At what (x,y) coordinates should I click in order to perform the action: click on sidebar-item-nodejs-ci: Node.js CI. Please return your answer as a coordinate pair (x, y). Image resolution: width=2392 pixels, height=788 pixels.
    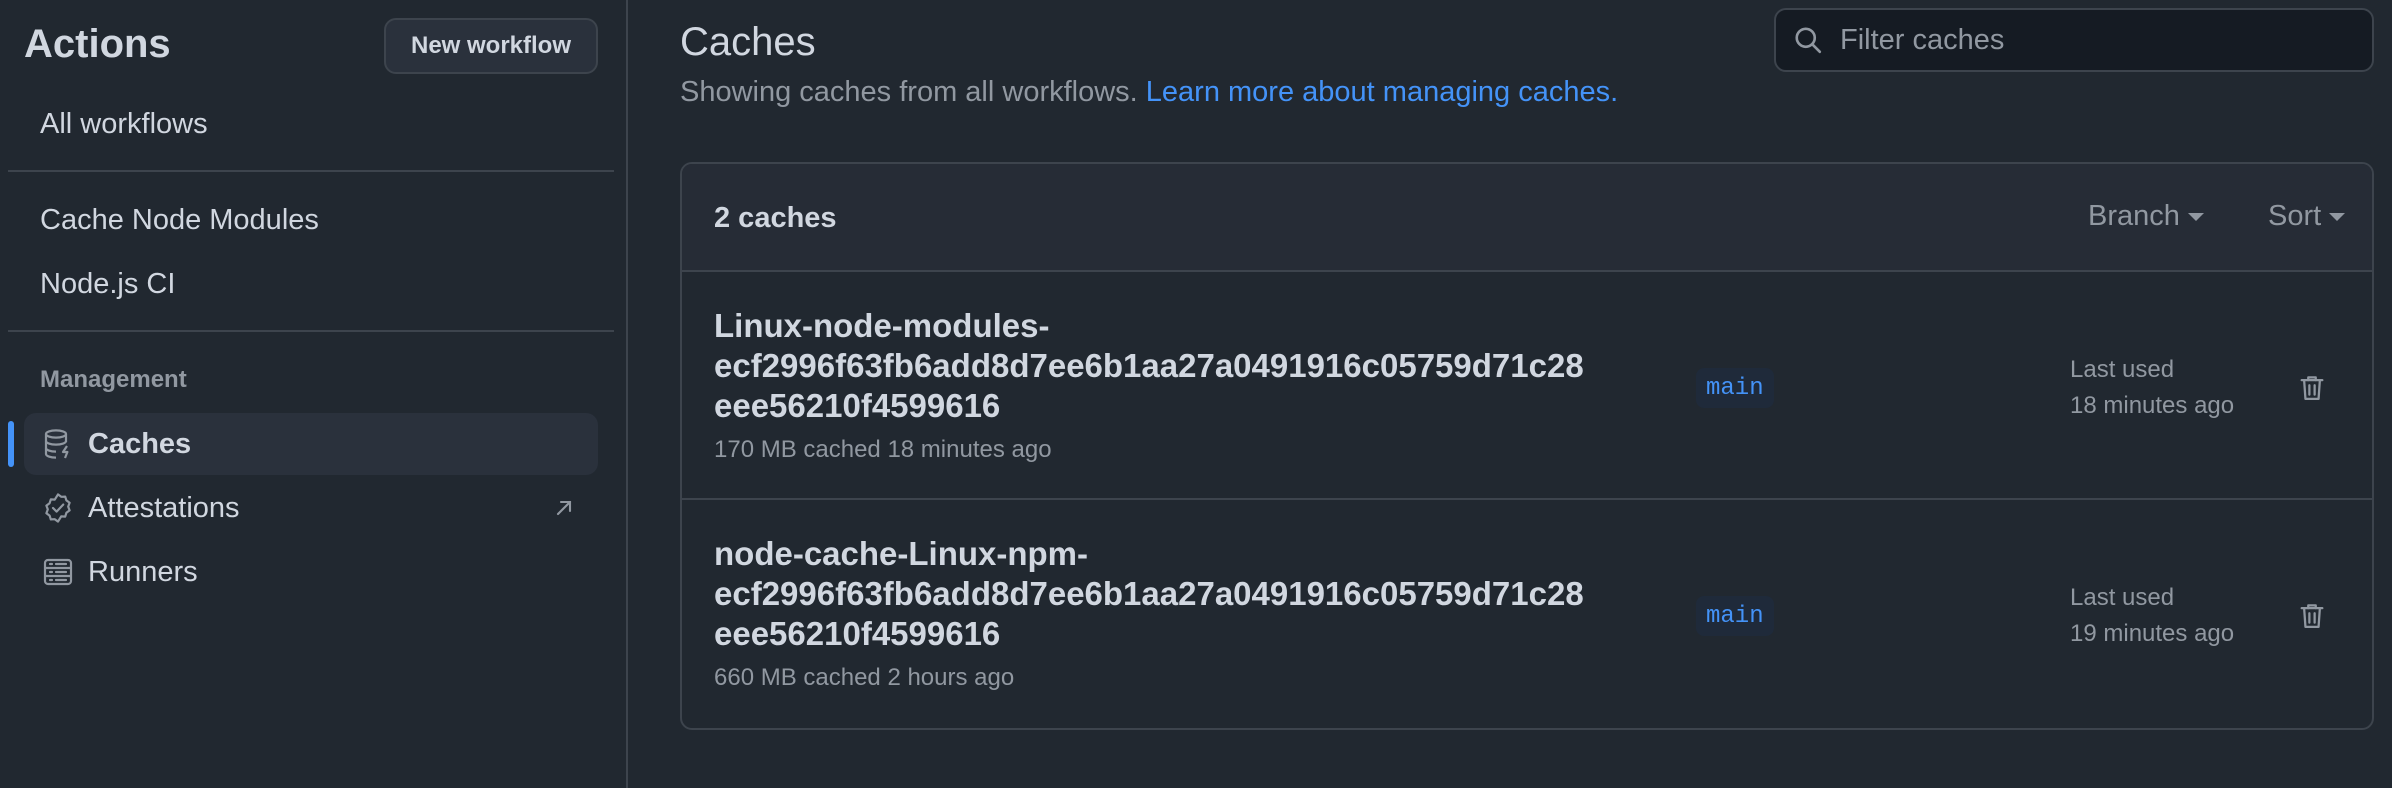
    Looking at the image, I should click on (311, 284).